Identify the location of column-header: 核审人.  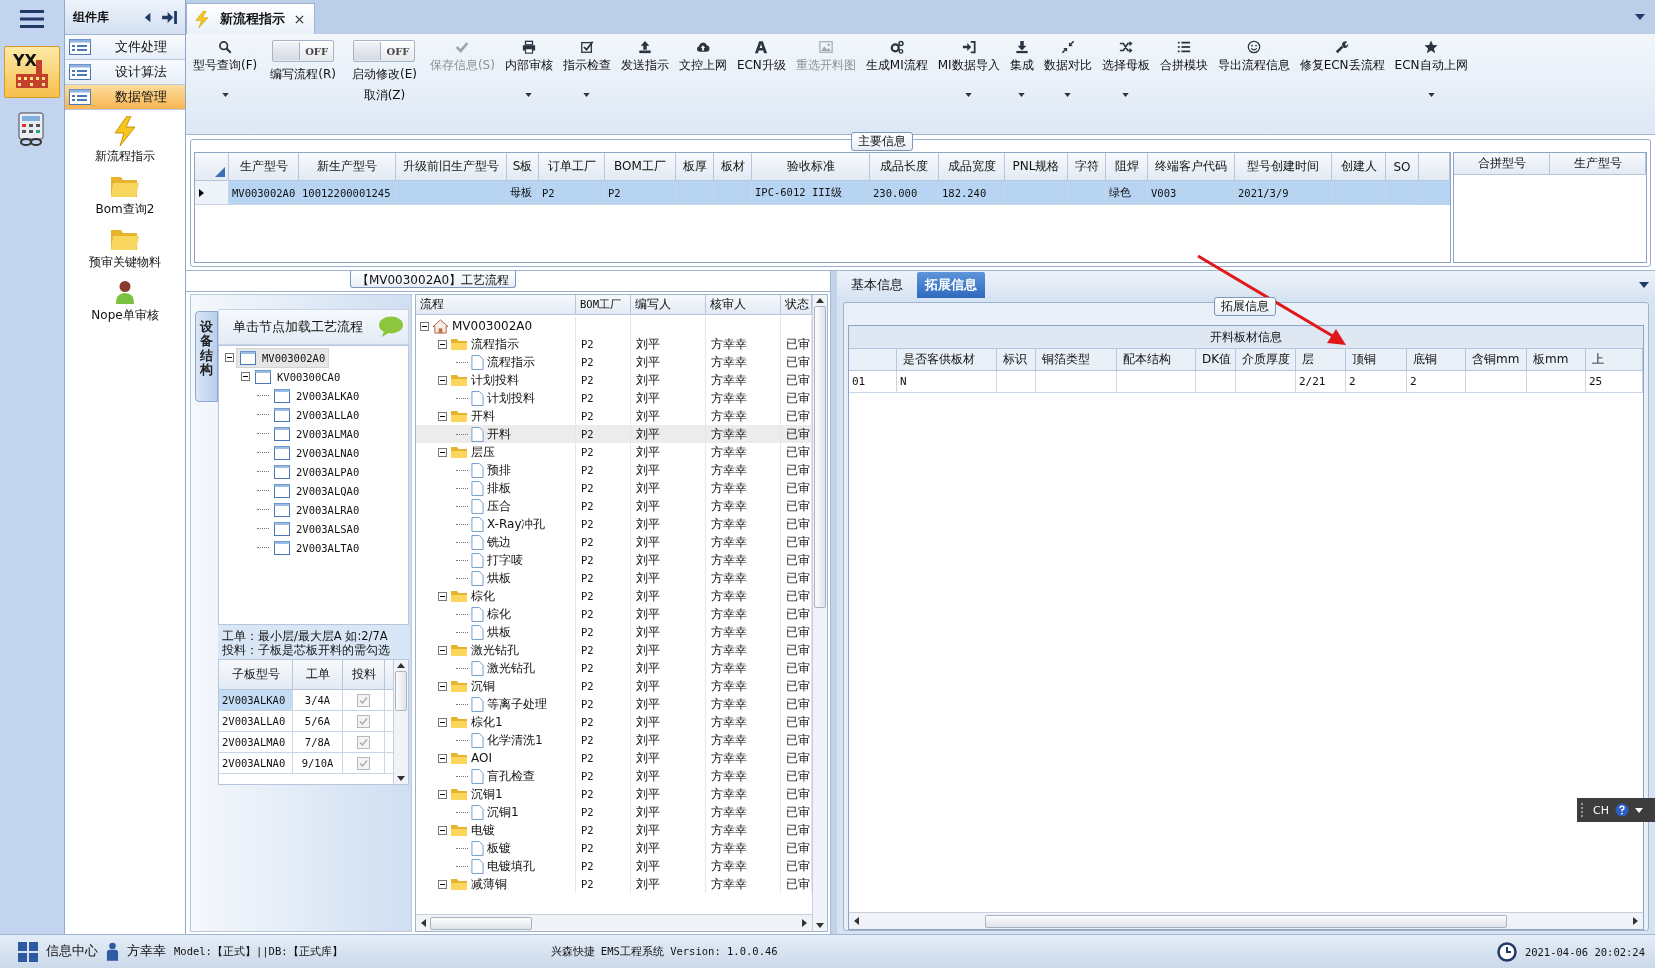
(743, 305).